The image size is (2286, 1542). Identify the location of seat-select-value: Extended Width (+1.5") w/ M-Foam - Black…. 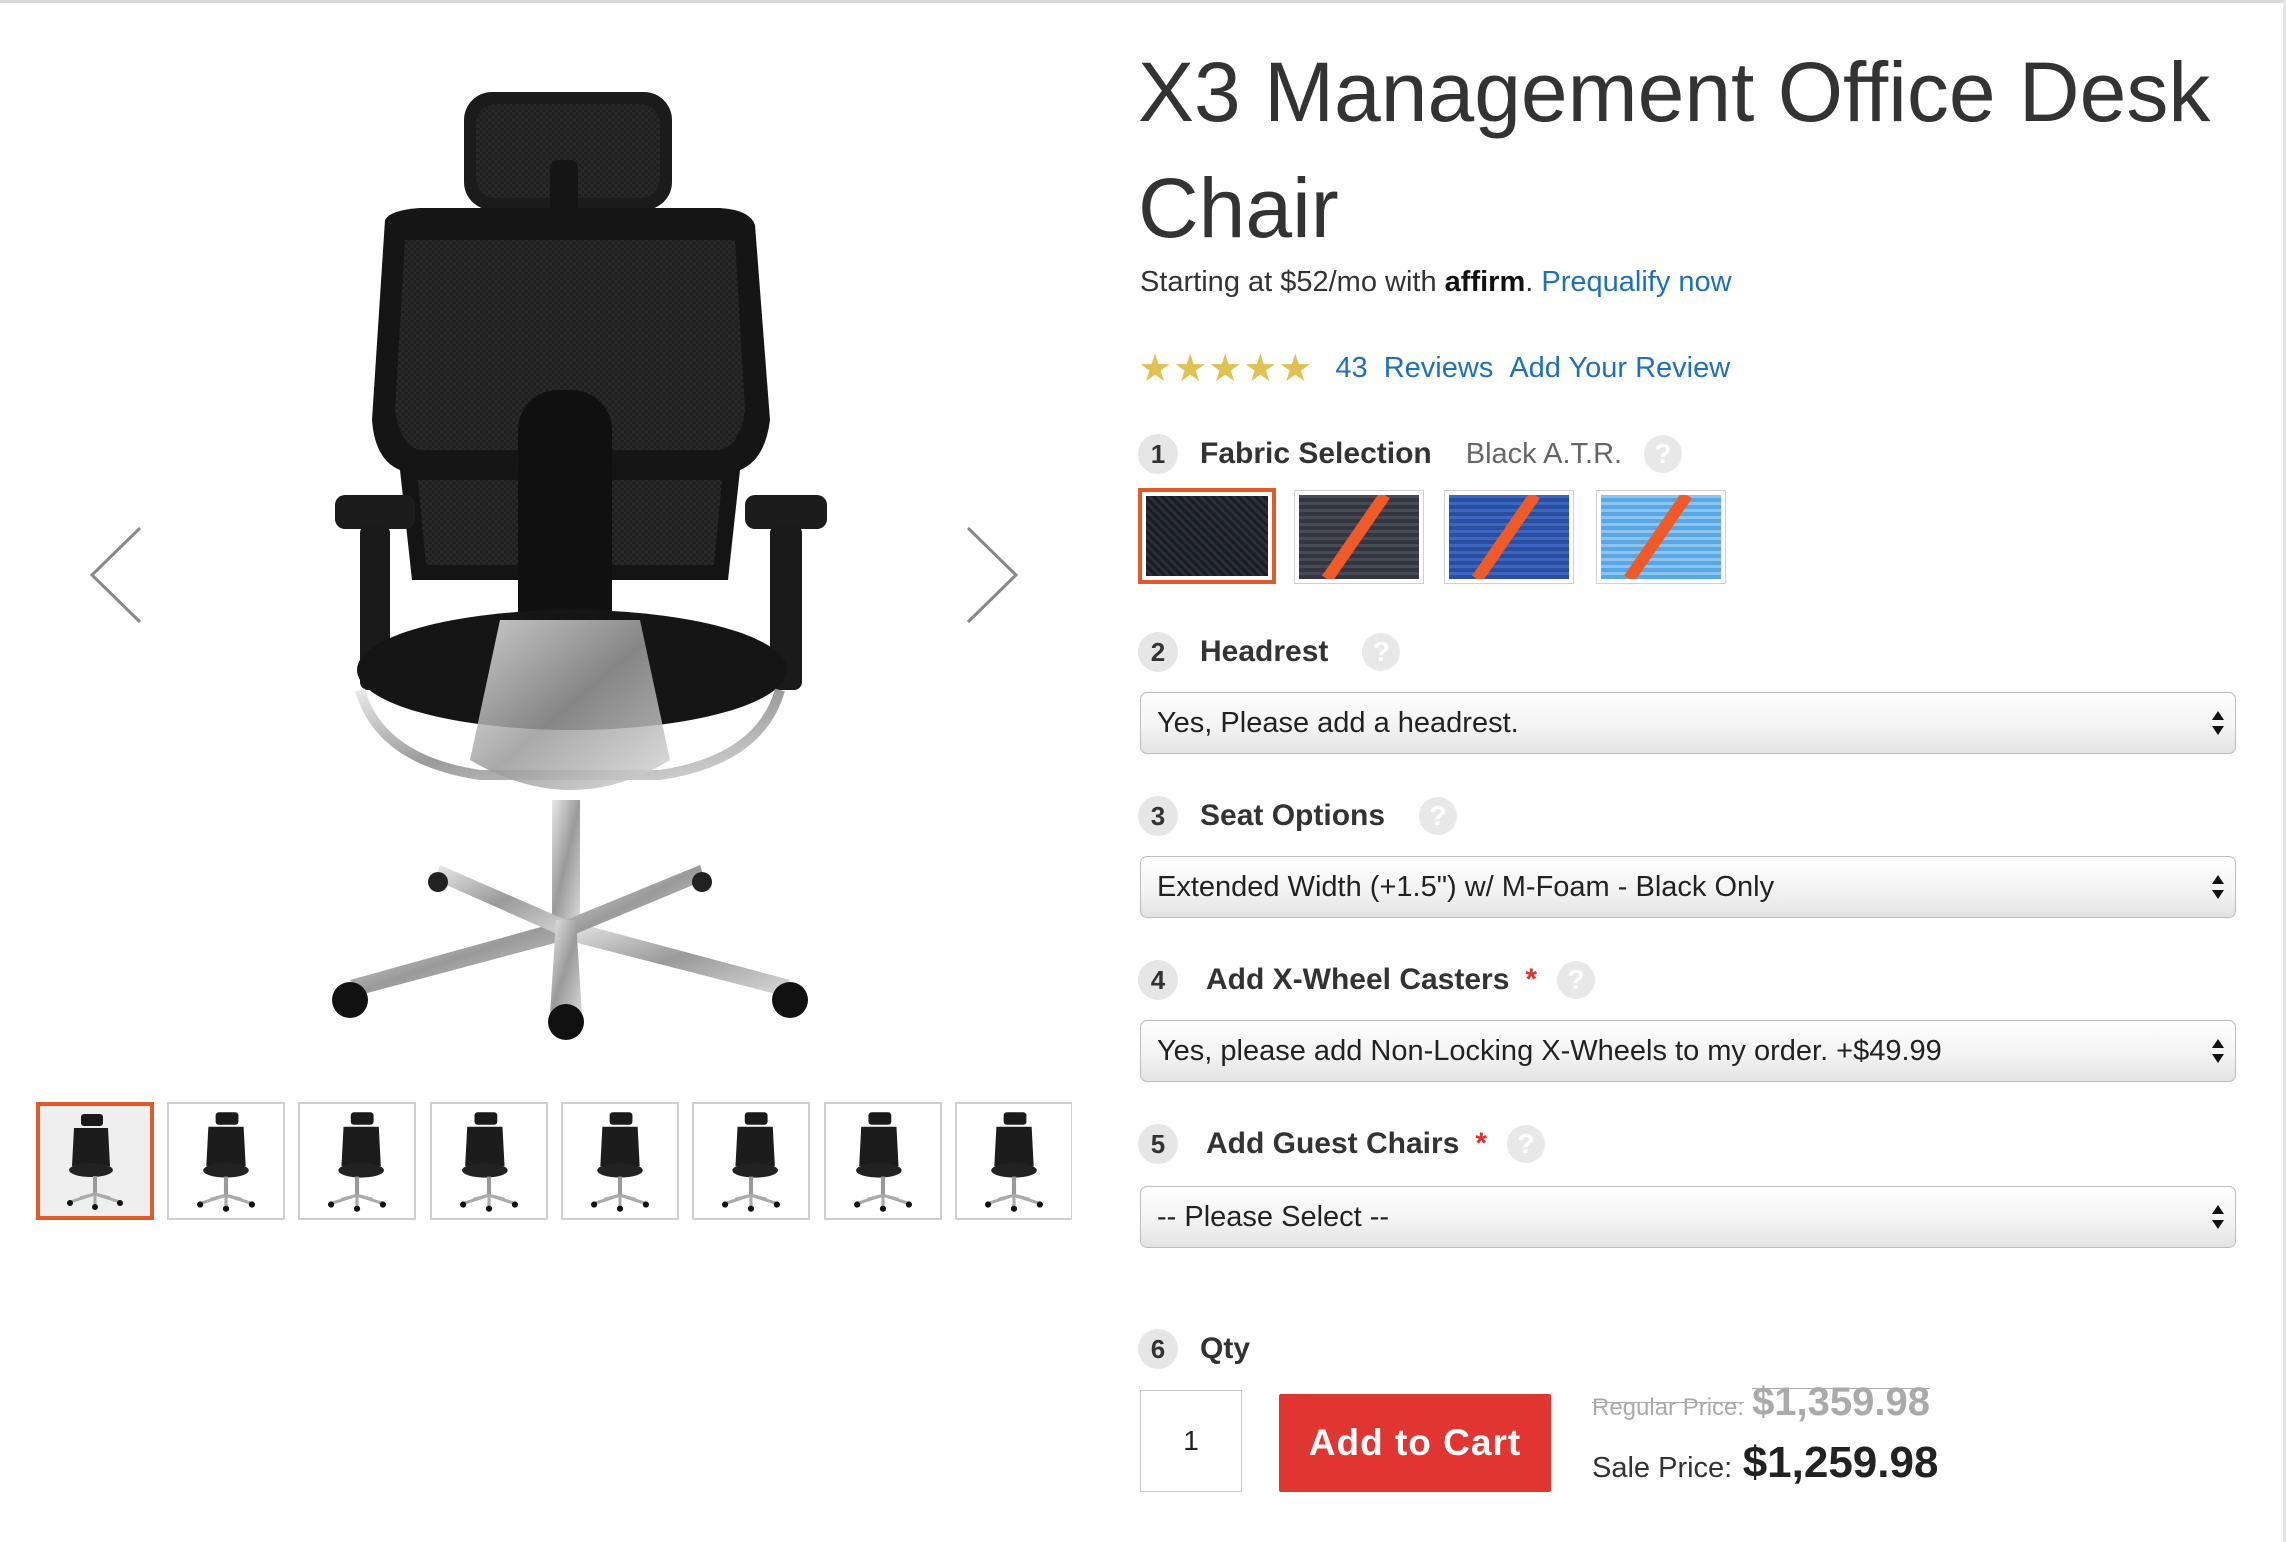
(1466, 886).